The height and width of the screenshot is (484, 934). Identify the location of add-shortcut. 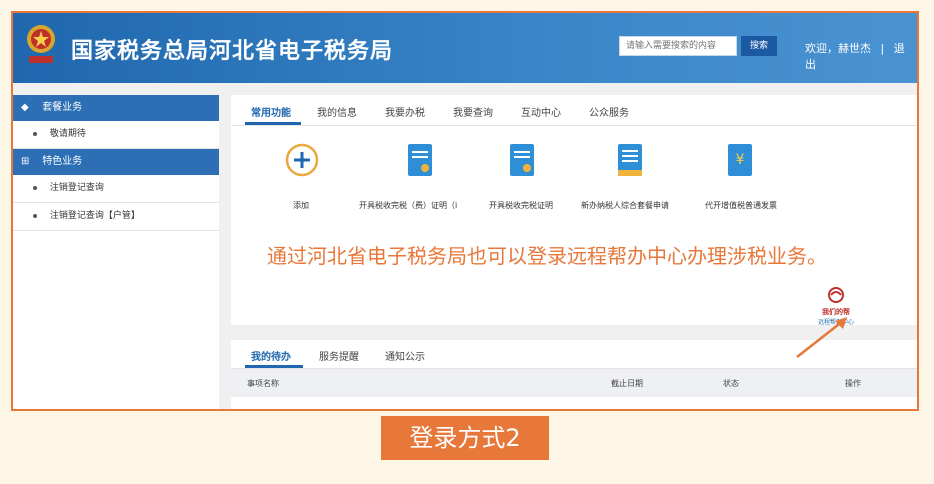
(302, 162).